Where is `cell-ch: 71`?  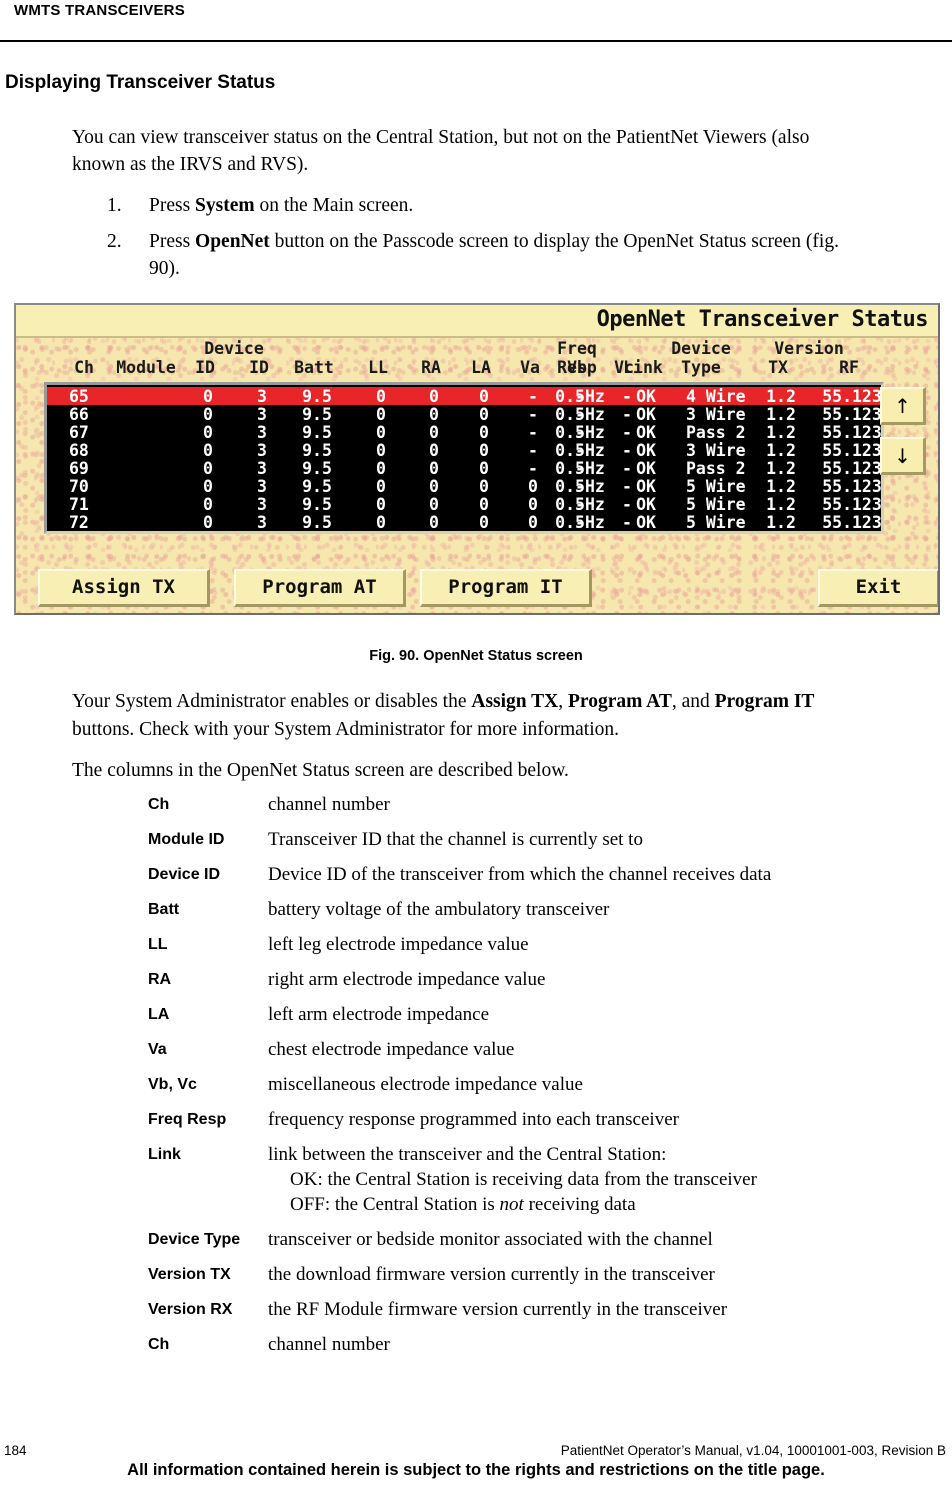 cell-ch: 71 is located at coordinates (79, 504).